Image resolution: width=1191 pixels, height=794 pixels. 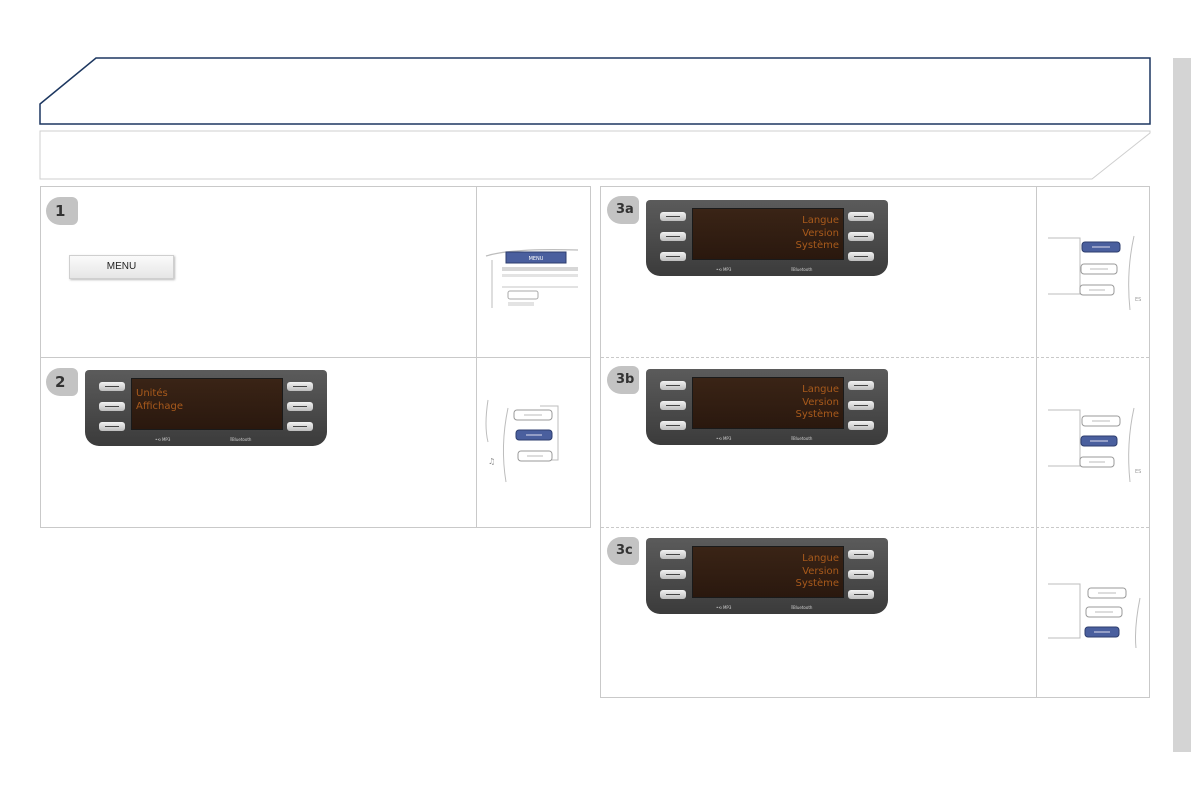 What do you see at coordinates (623, 551) in the screenshot?
I see `step-3c-badge: 3c` at bounding box center [623, 551].